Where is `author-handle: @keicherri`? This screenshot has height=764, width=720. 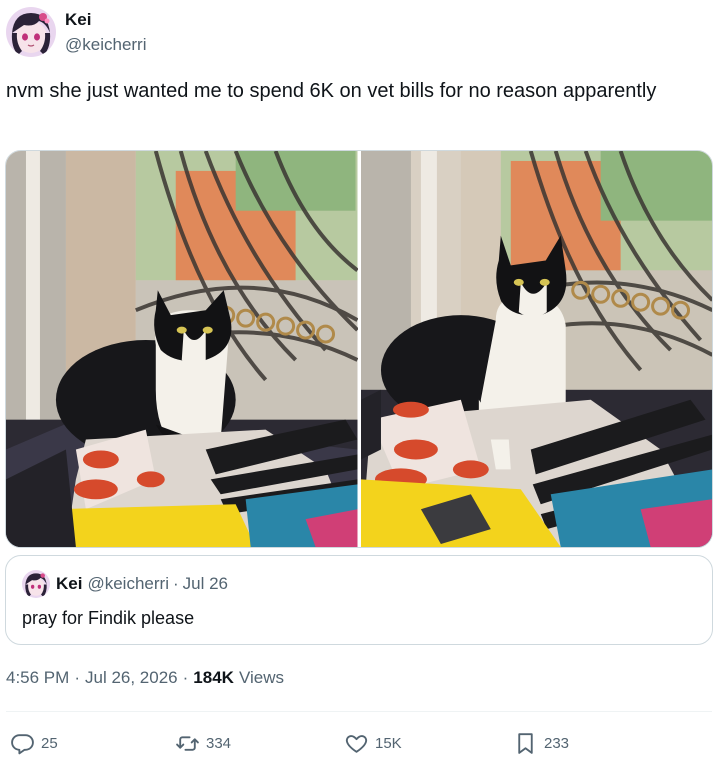 author-handle: @keicherri is located at coordinates (106, 45).